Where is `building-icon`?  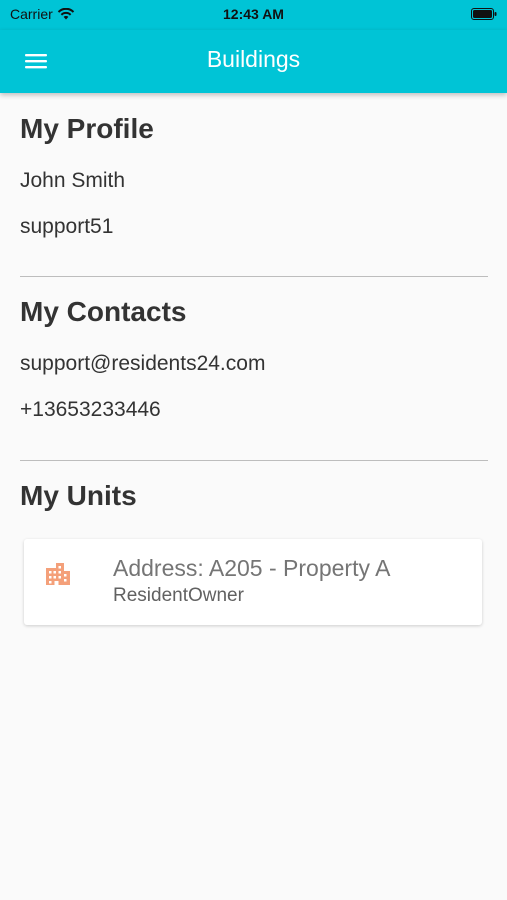
building-icon is located at coordinates (58, 574).